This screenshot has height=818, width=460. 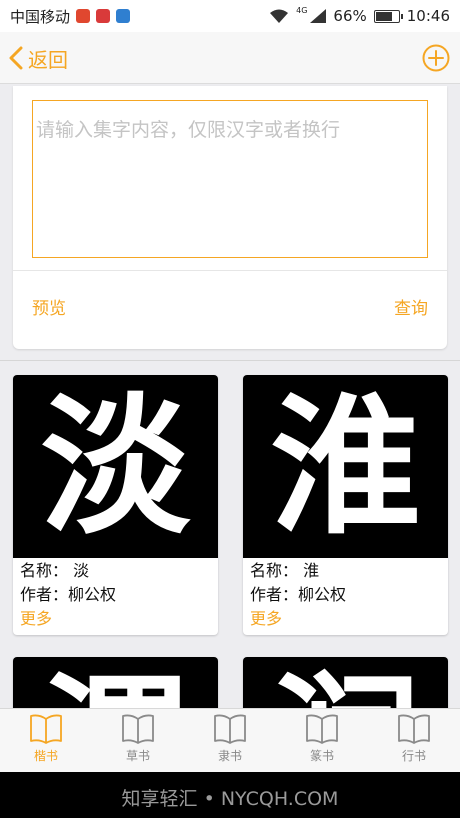 What do you see at coordinates (115, 466) in the screenshot?
I see `calligraphy-image: 淡` at bounding box center [115, 466].